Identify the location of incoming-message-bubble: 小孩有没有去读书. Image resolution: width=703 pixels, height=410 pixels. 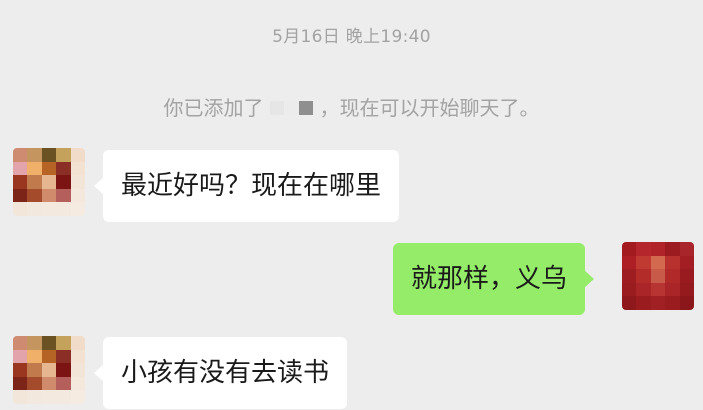
(220, 373).